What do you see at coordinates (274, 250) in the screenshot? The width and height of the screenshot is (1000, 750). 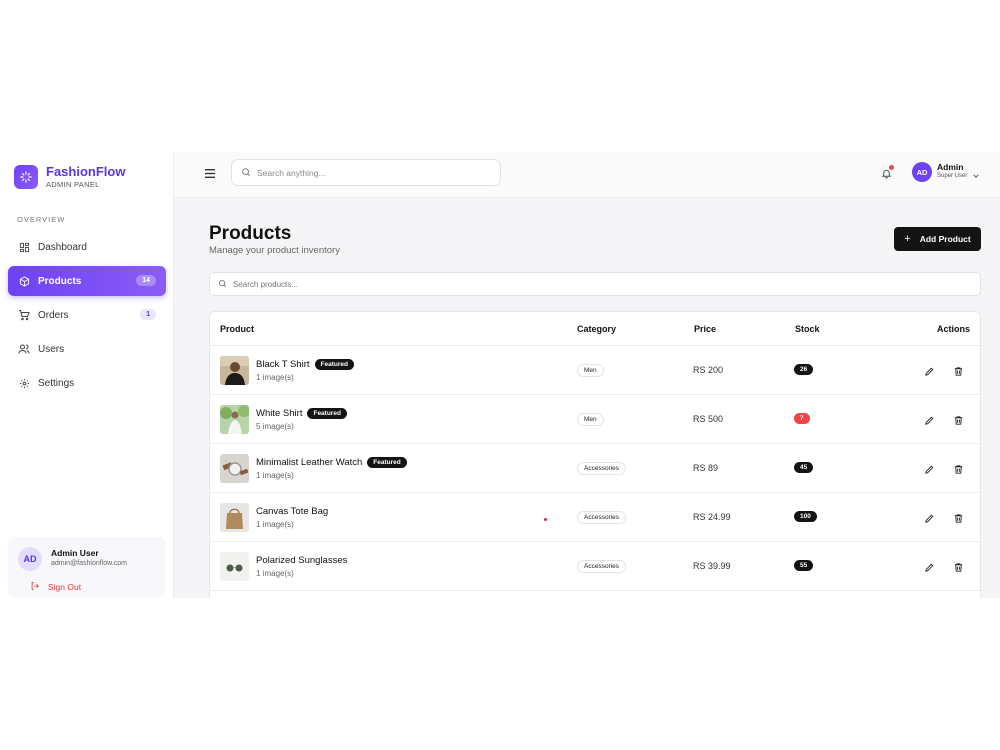 I see `page-subtitle: Manage your product inventory` at bounding box center [274, 250].